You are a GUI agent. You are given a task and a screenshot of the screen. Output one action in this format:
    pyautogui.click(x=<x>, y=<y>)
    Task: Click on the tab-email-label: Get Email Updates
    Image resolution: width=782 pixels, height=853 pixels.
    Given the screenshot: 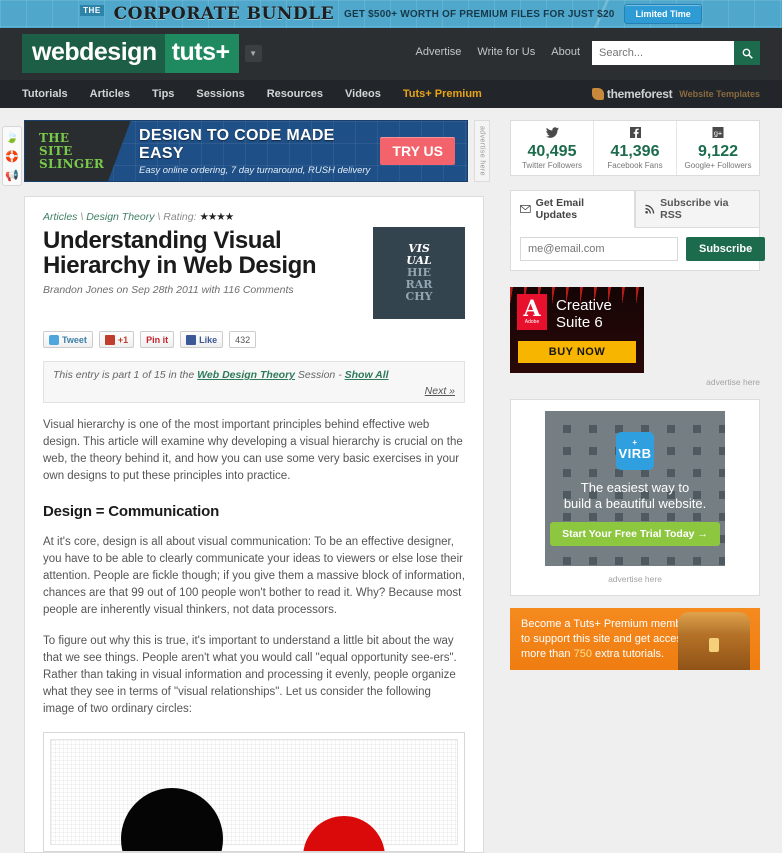 What is the action you would take?
    pyautogui.click(x=560, y=209)
    